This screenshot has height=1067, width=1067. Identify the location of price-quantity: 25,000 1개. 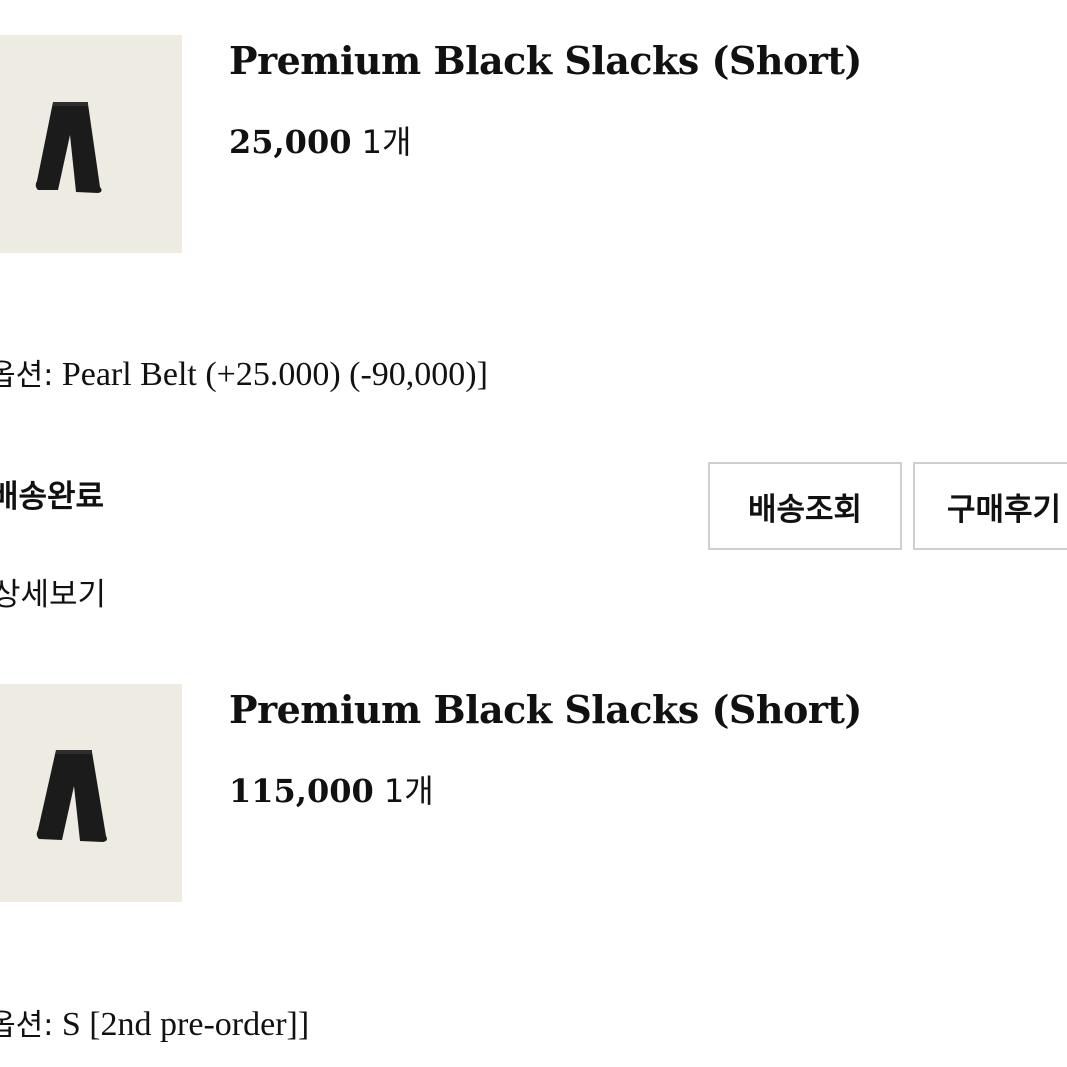
(320, 142).